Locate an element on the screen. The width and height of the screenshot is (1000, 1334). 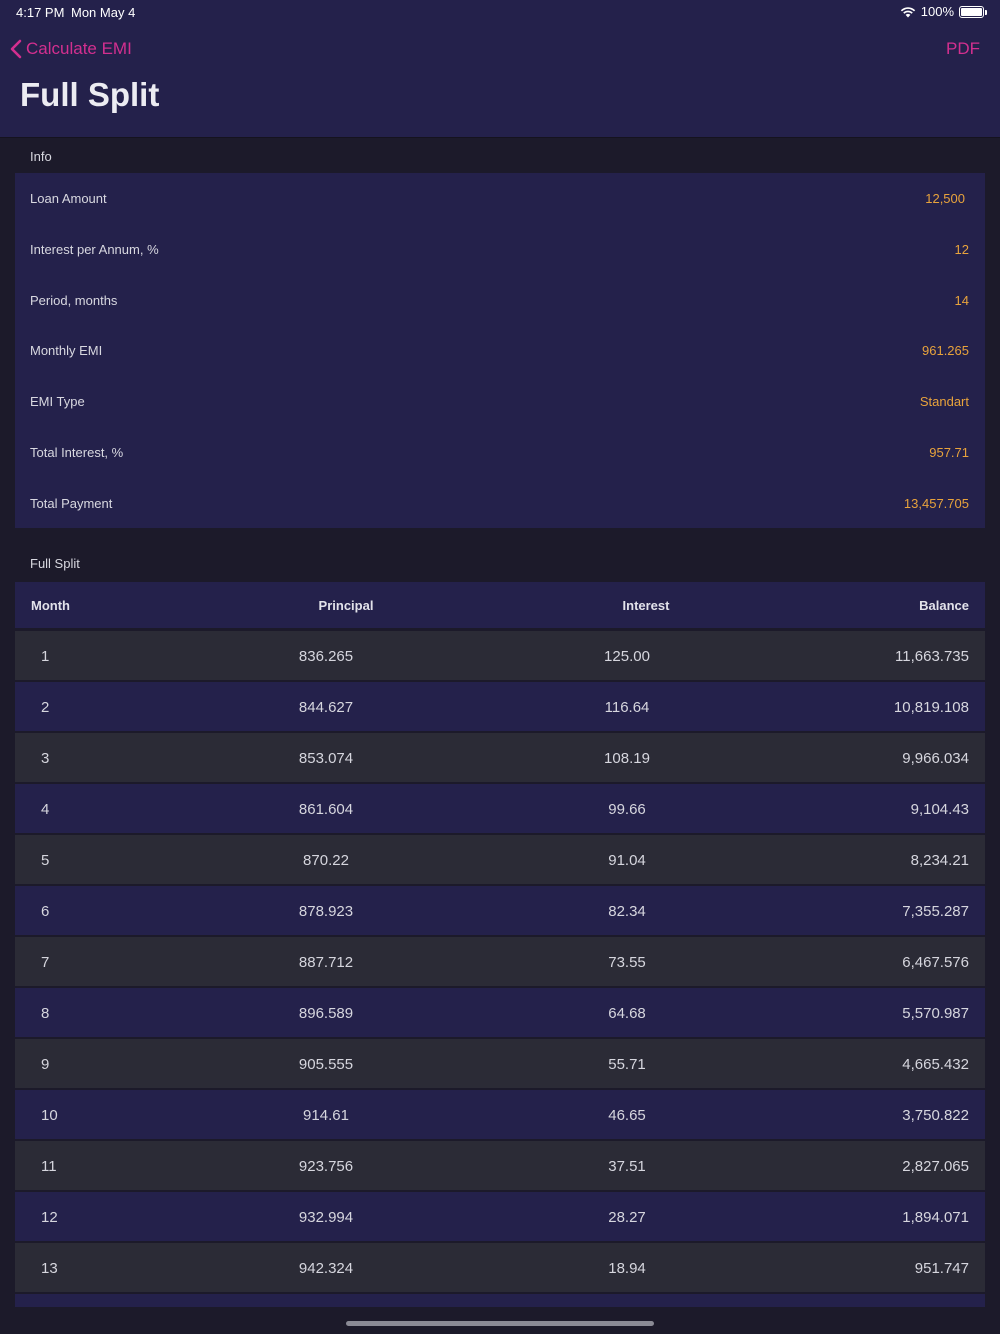
info-label: Interest per Annum, % is located at coordinates (94, 249).